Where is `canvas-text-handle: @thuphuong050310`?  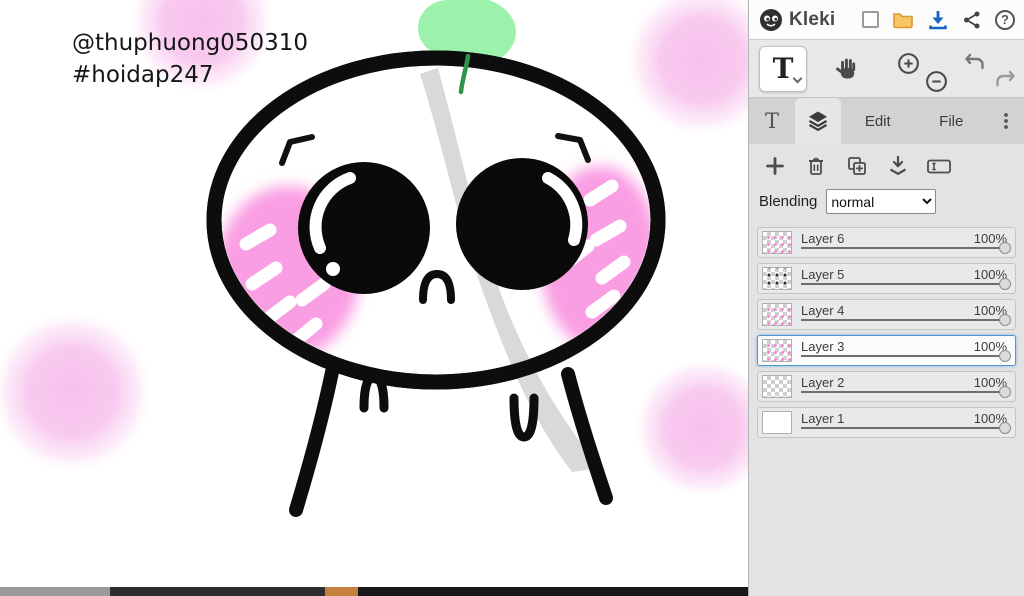 canvas-text-handle: @thuphuong050310 is located at coordinates (190, 43).